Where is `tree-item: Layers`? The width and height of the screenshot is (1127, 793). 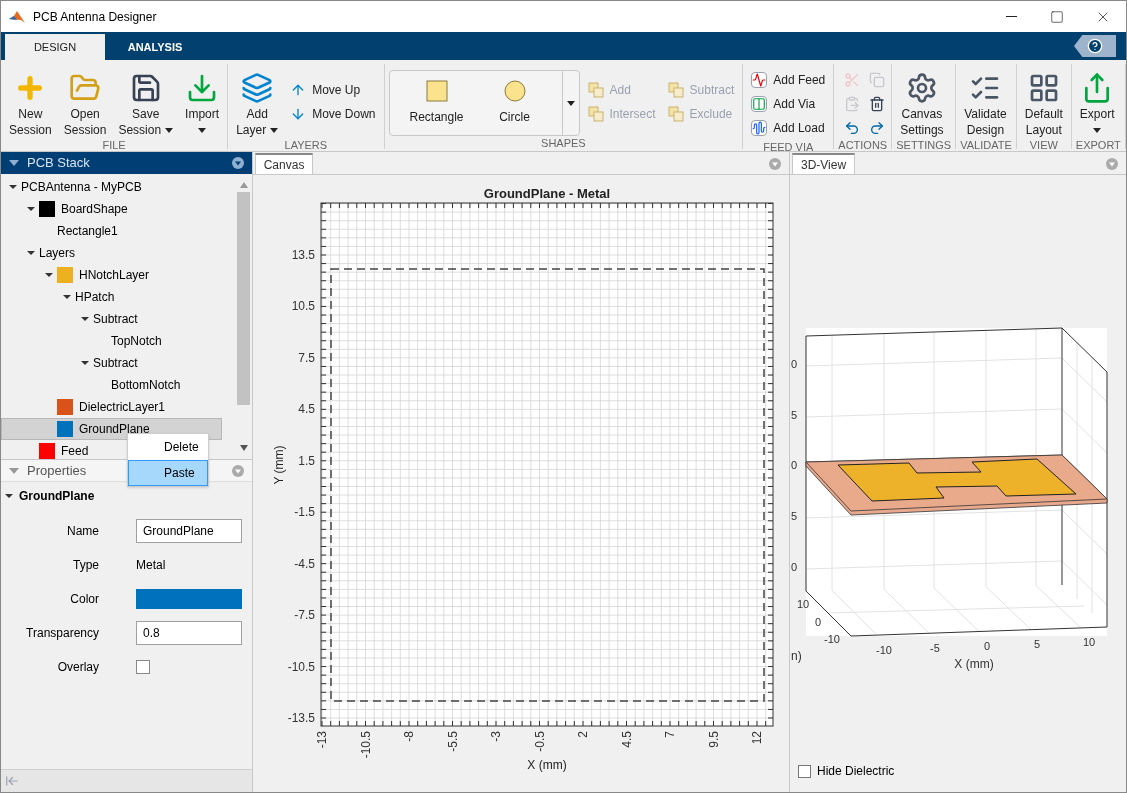
tree-item: Layers is located at coordinates (41, 253).